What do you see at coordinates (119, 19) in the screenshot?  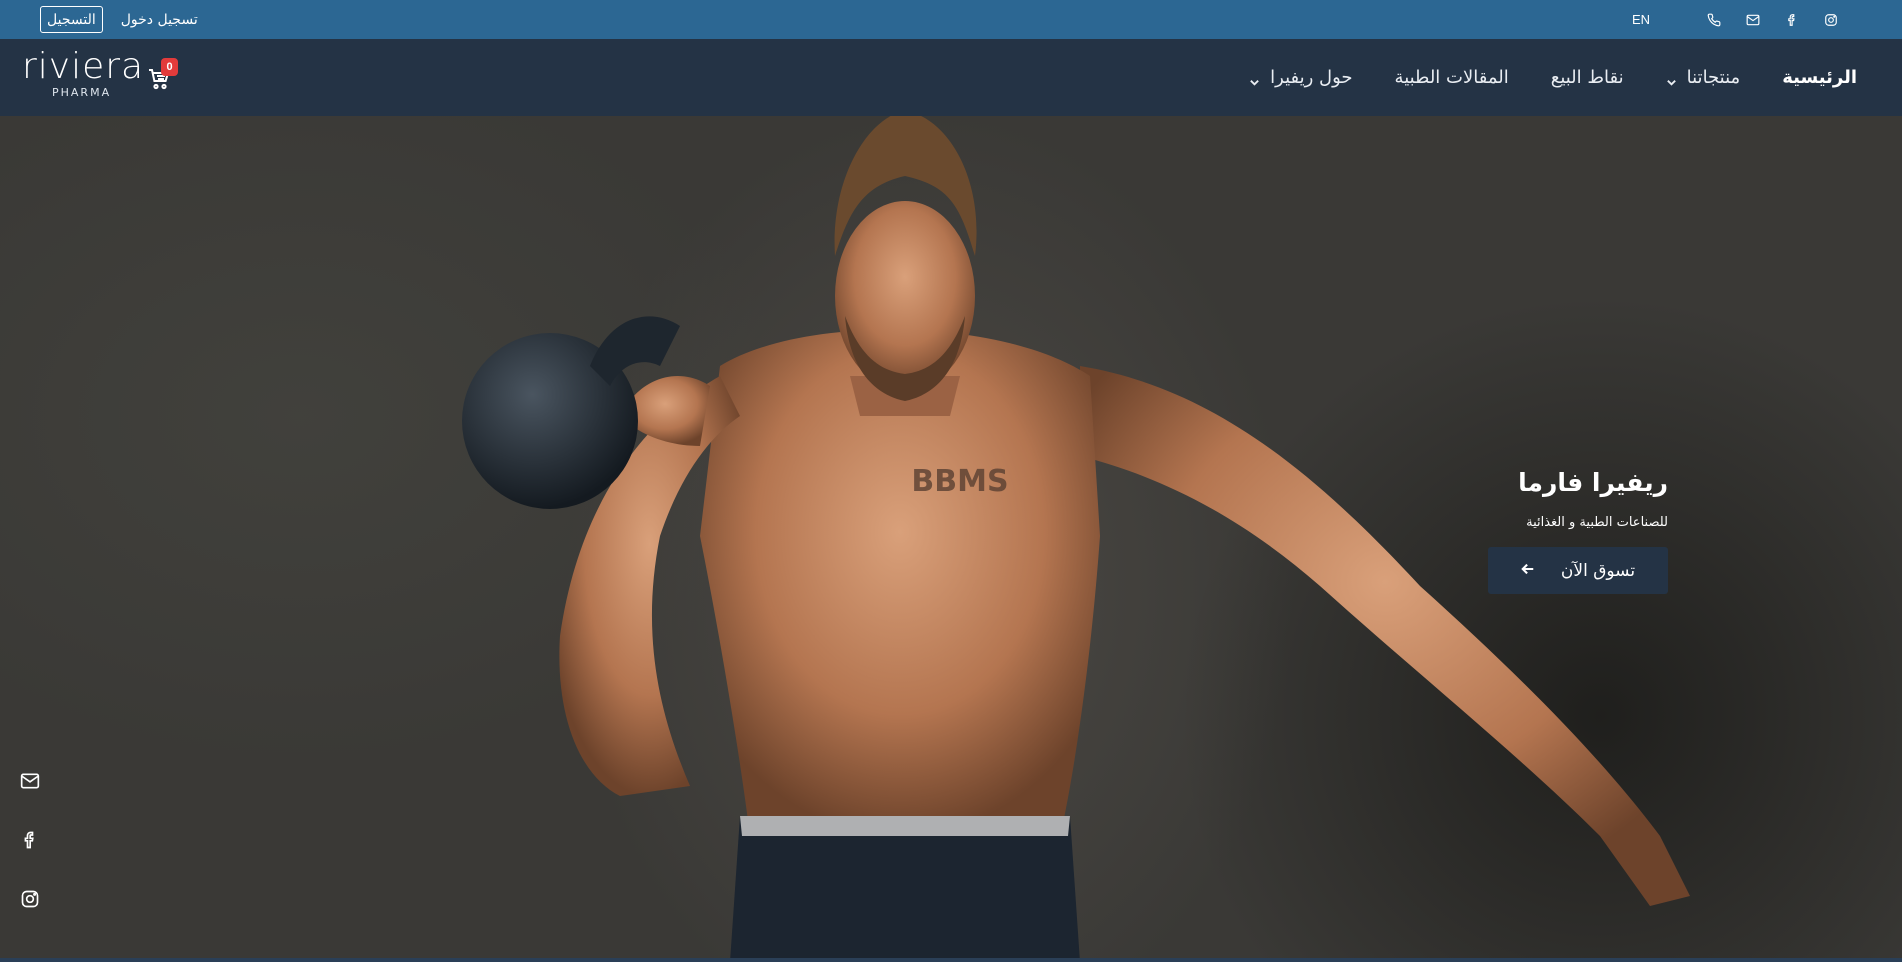 I see `auth-links: التسجيل تسجيل دخول` at bounding box center [119, 19].